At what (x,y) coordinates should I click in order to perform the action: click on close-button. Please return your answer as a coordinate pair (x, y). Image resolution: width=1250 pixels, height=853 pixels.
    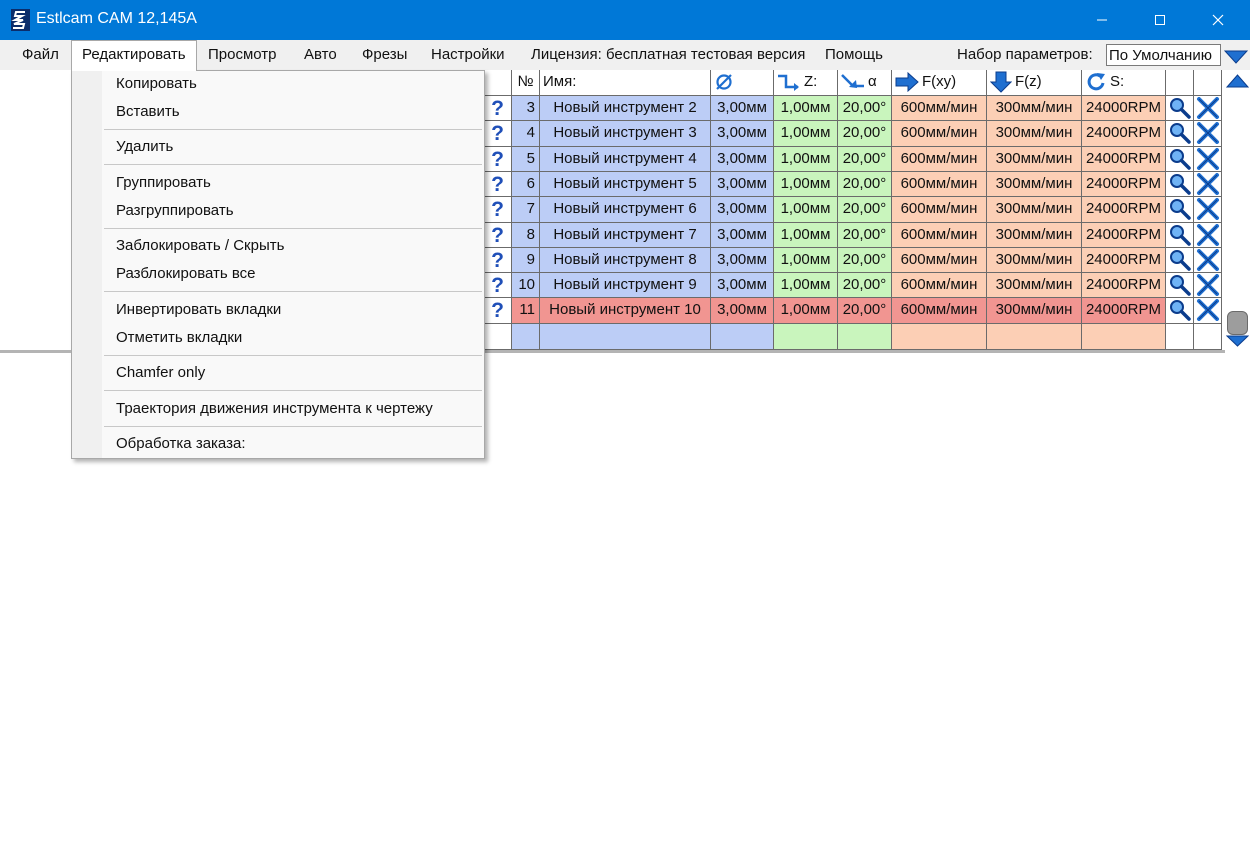
    Looking at the image, I should click on (1219, 20).